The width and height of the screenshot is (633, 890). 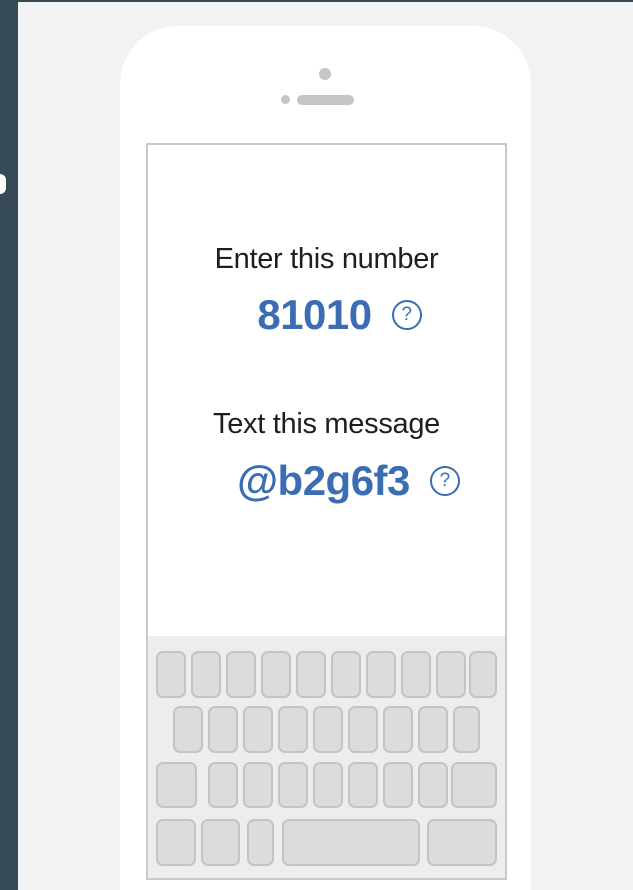 I want to click on keyboard-emoji-key, so click(x=260, y=842).